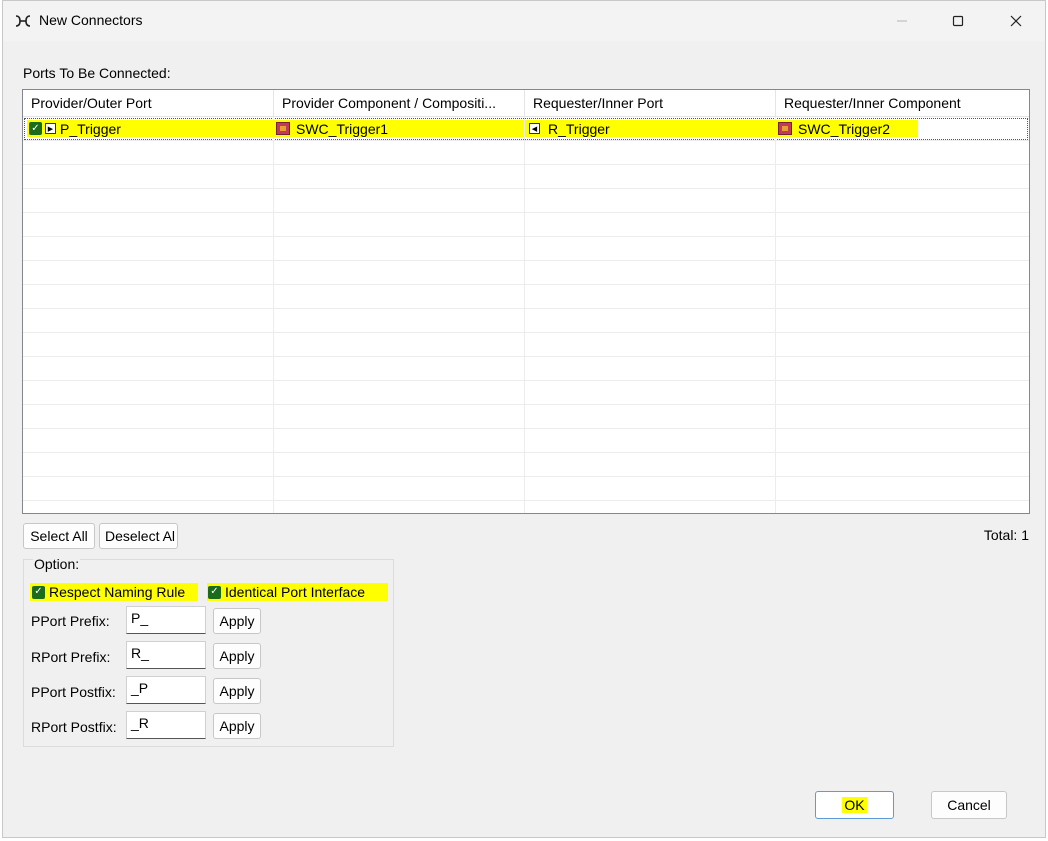  I want to click on requester-component-cell: SWC_Trigger2, so click(901, 128).